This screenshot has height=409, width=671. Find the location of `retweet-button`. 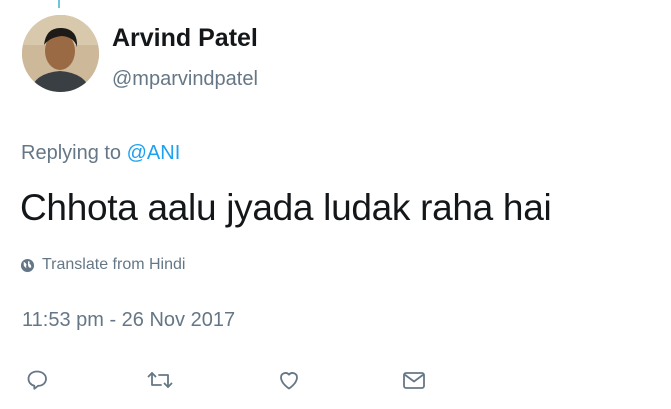

retweet-button is located at coordinates (160, 380).